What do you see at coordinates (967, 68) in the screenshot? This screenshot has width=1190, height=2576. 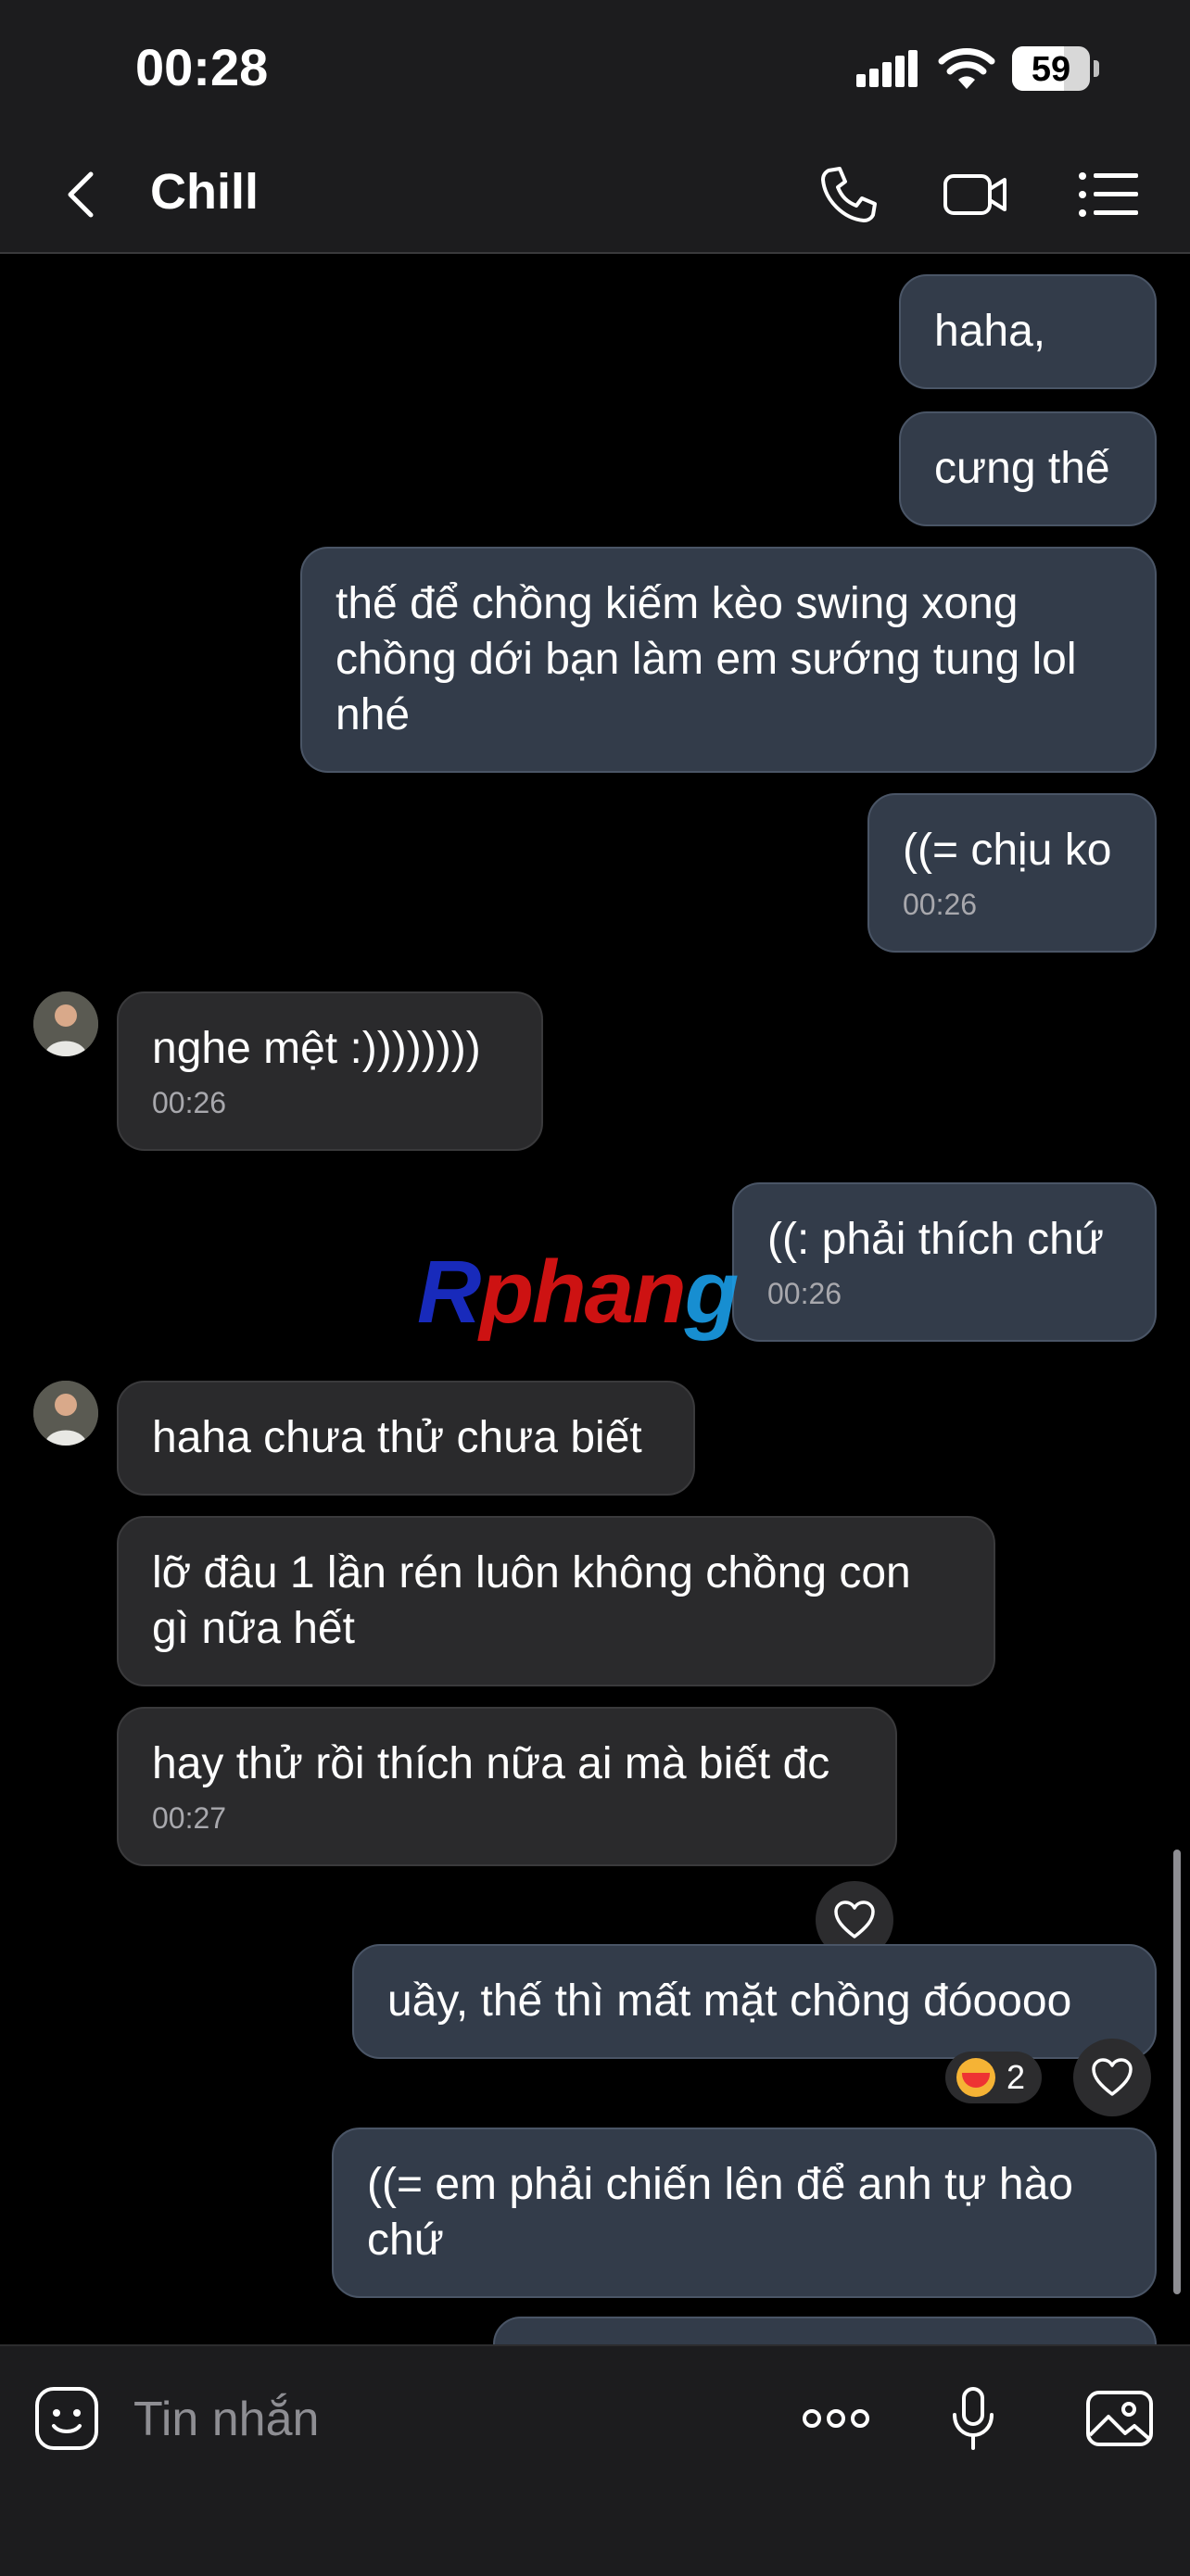 I see `wifi-icon` at bounding box center [967, 68].